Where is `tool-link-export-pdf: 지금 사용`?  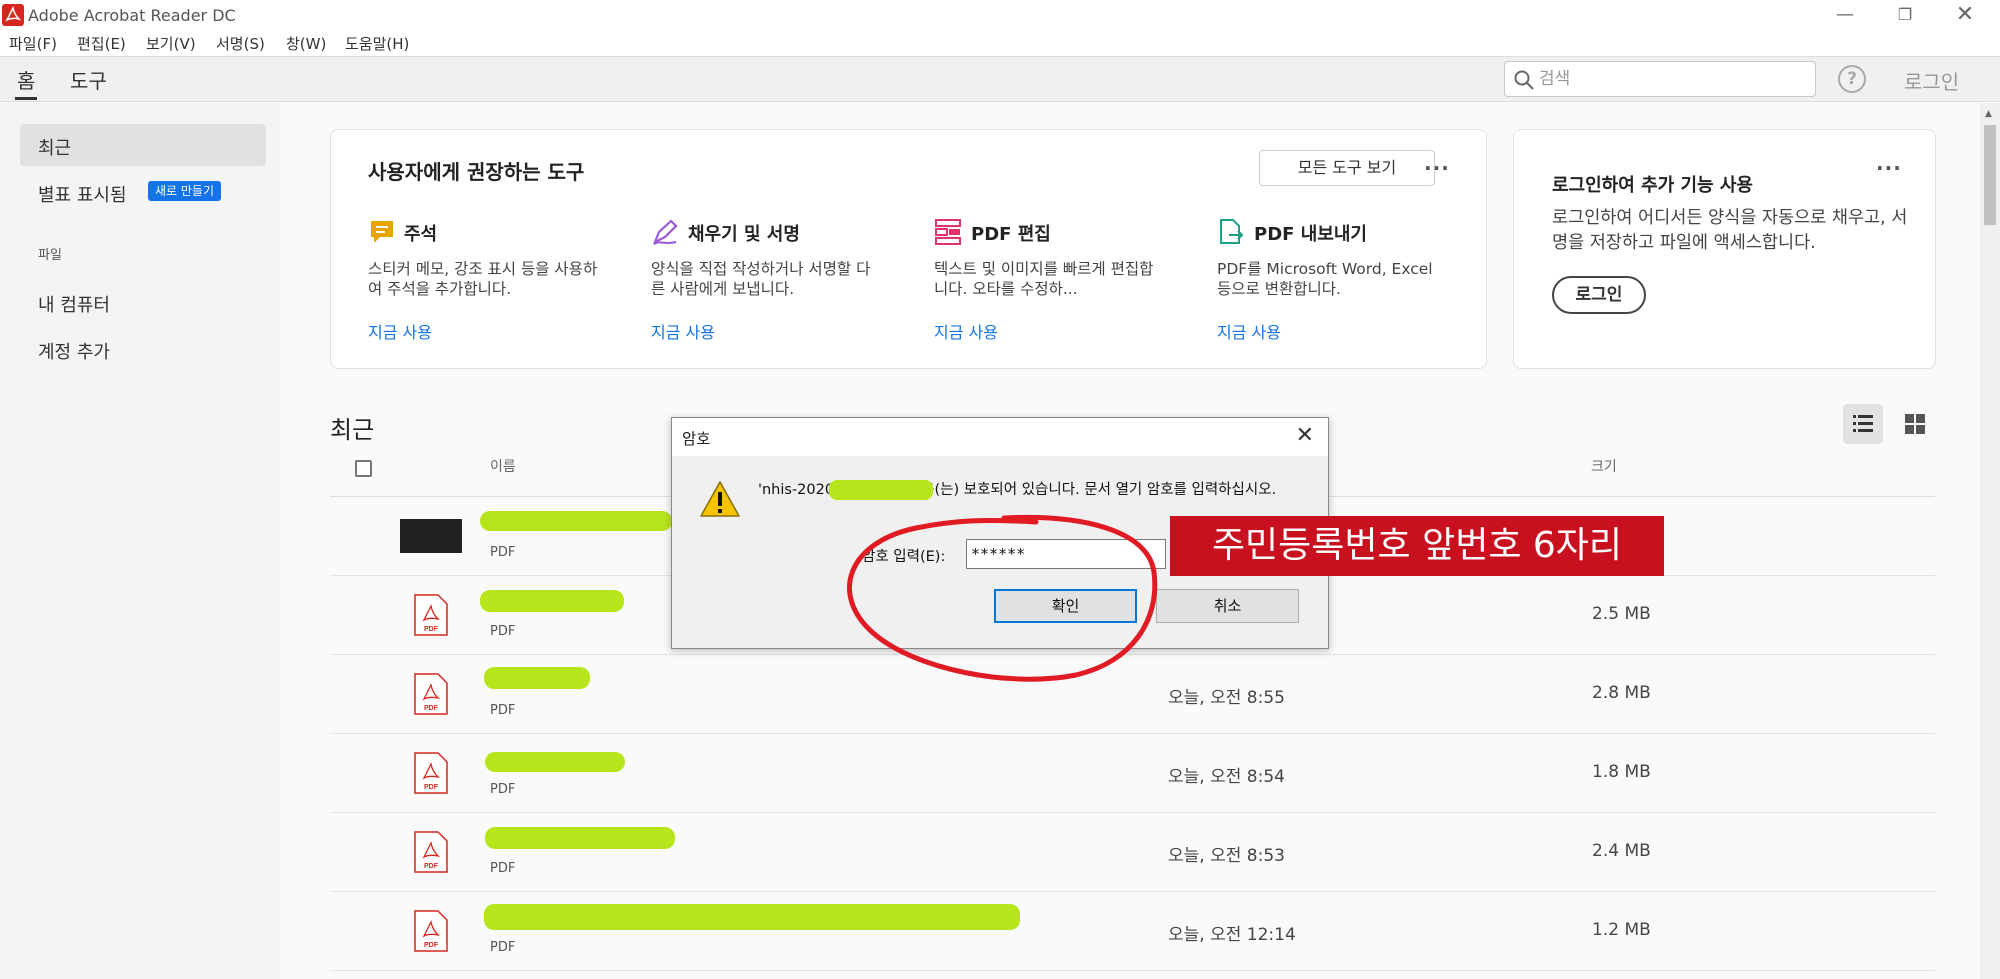 tool-link-export-pdf: 지금 사용 is located at coordinates (1249, 331).